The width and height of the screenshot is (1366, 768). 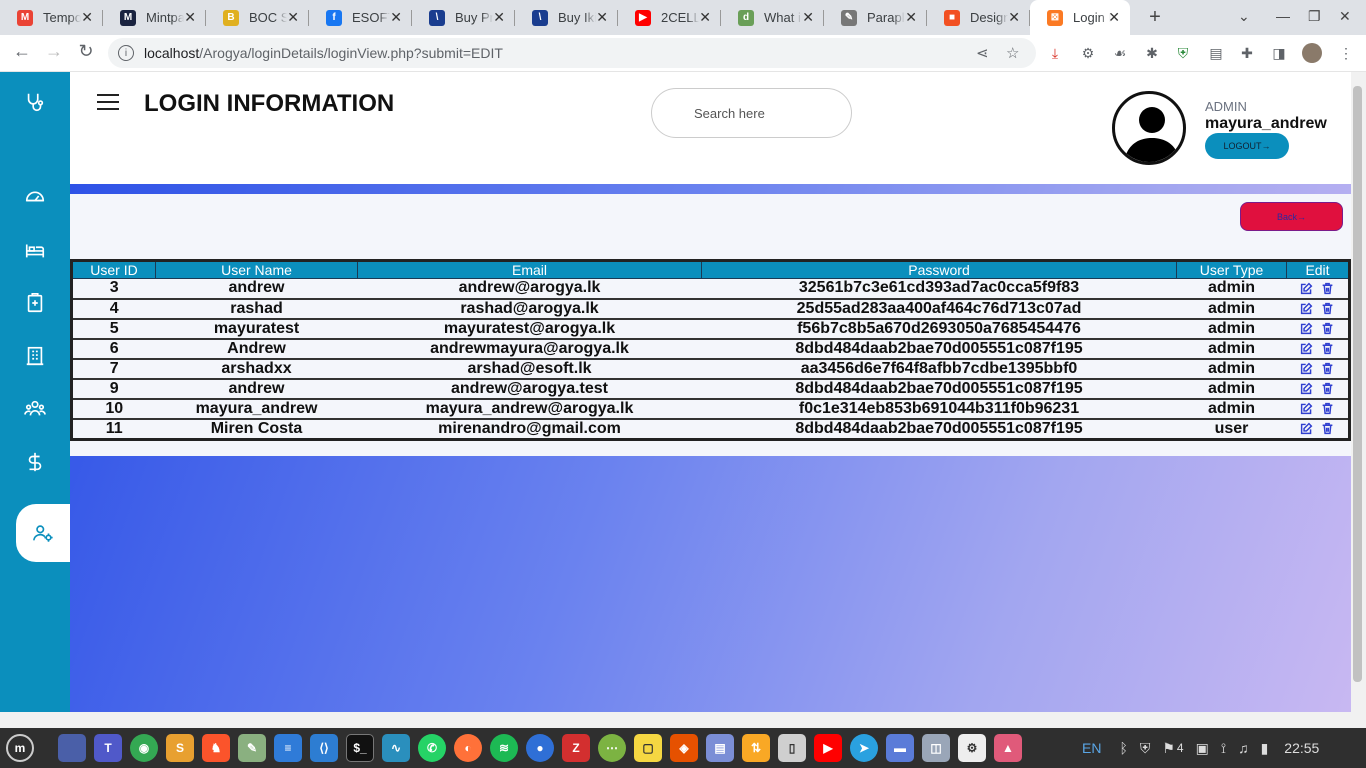 What do you see at coordinates (1216, 53) in the screenshot?
I see `extension-doc-icon: ▤` at bounding box center [1216, 53].